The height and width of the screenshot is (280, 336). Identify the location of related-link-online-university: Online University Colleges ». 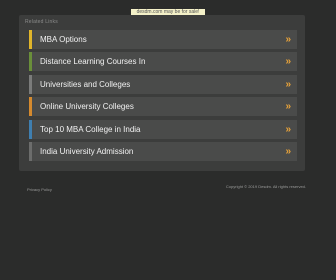
(163, 107).